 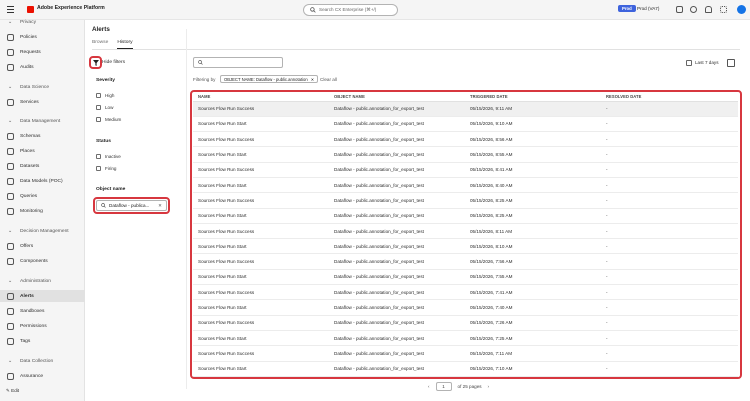 What do you see at coordinates (101, 29) in the screenshot?
I see `page-title: Alerts` at bounding box center [101, 29].